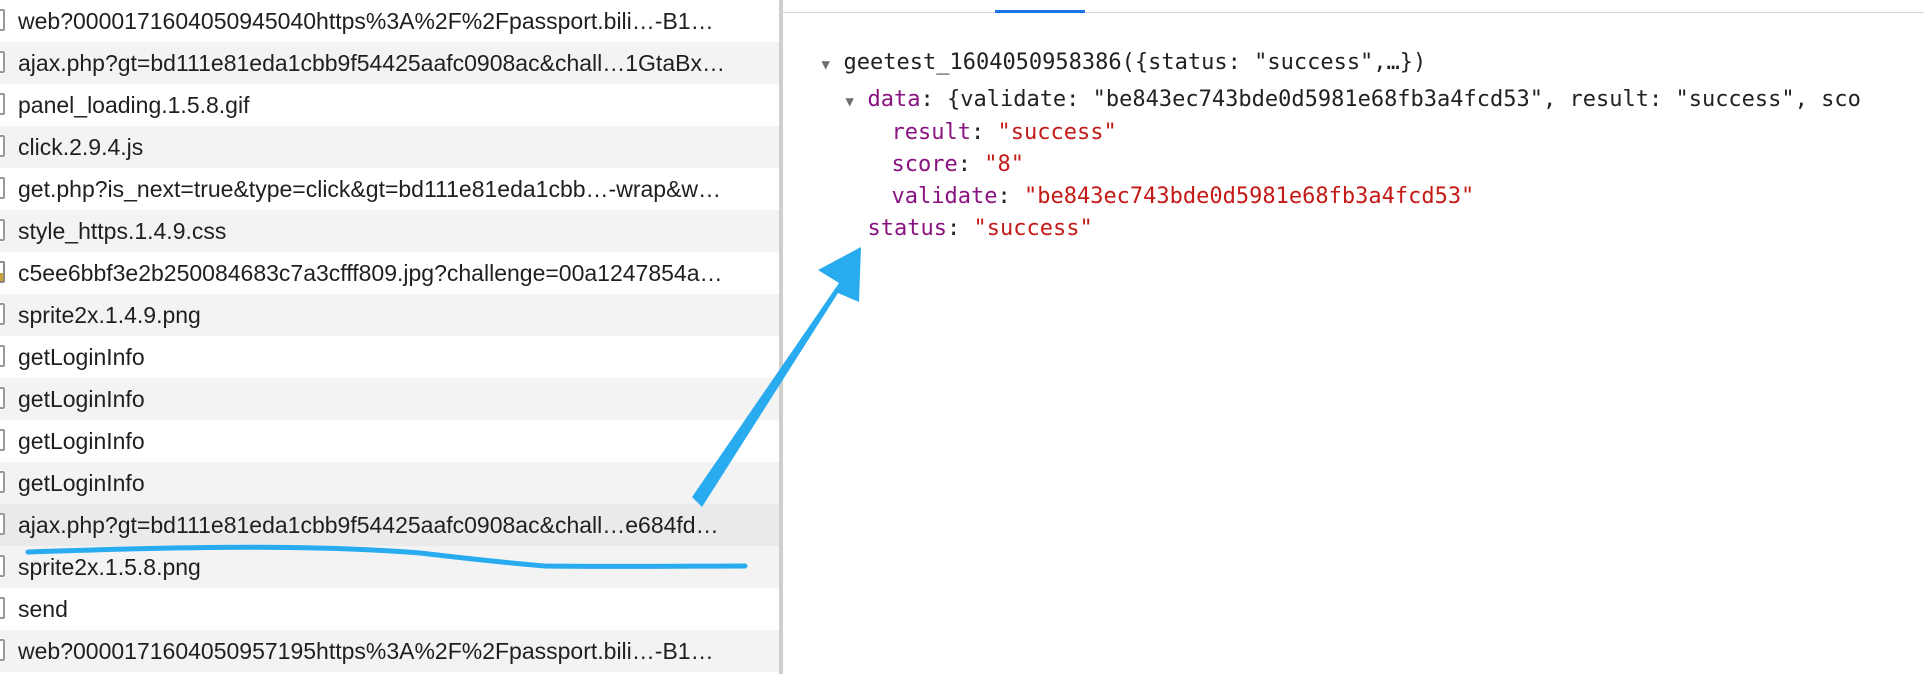 Image resolution: width=1924 pixels, height=674 pixels. Describe the element at coordinates (81, 147) in the screenshot. I see `request-name: click.2.9.4.js` at that location.